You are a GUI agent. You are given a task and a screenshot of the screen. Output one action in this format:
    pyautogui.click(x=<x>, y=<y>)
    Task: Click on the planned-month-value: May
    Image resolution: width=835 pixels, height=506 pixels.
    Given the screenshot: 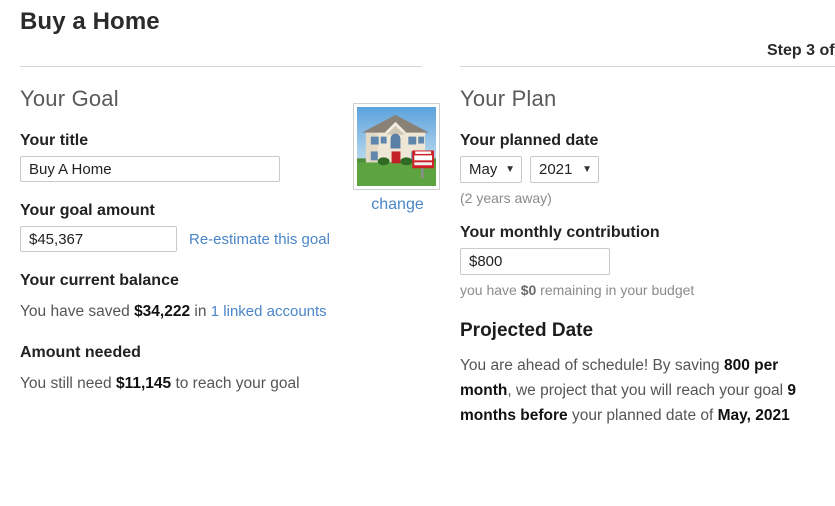 What is the action you would take?
    pyautogui.click(x=483, y=169)
    